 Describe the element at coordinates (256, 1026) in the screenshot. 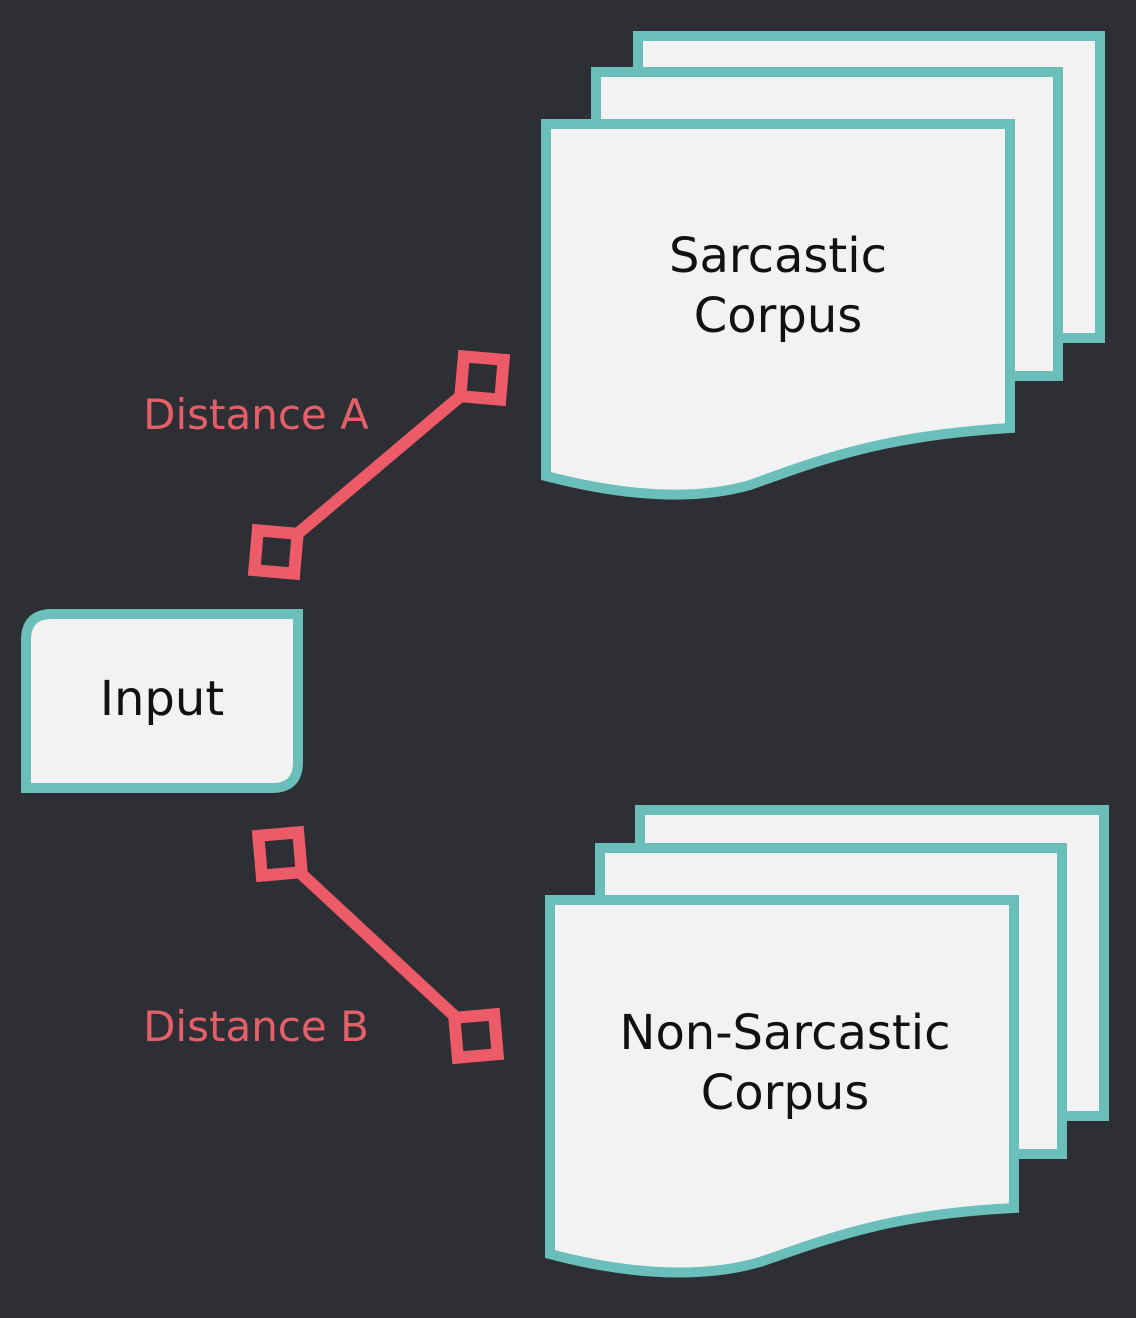

I see `distance-b-label: Distance B` at that location.